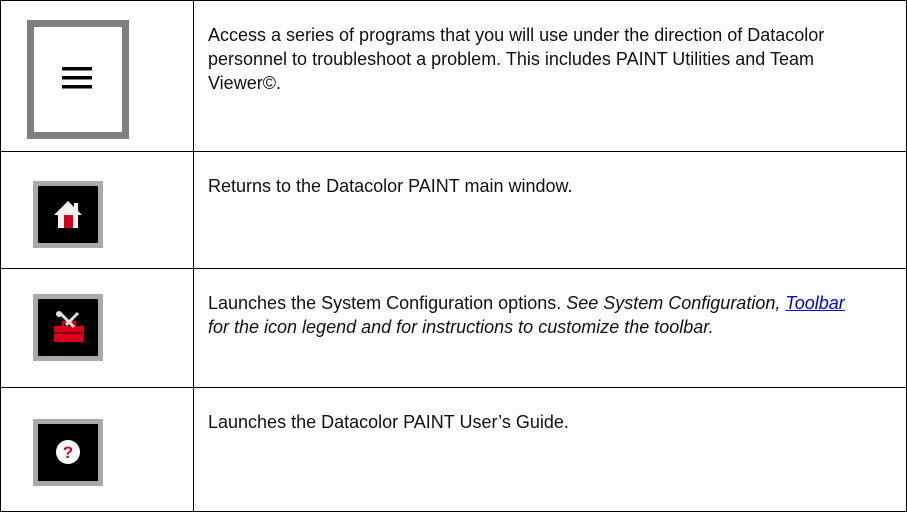 The image size is (907, 512). I want to click on toolbar-link: Toolbar, so click(814, 303).